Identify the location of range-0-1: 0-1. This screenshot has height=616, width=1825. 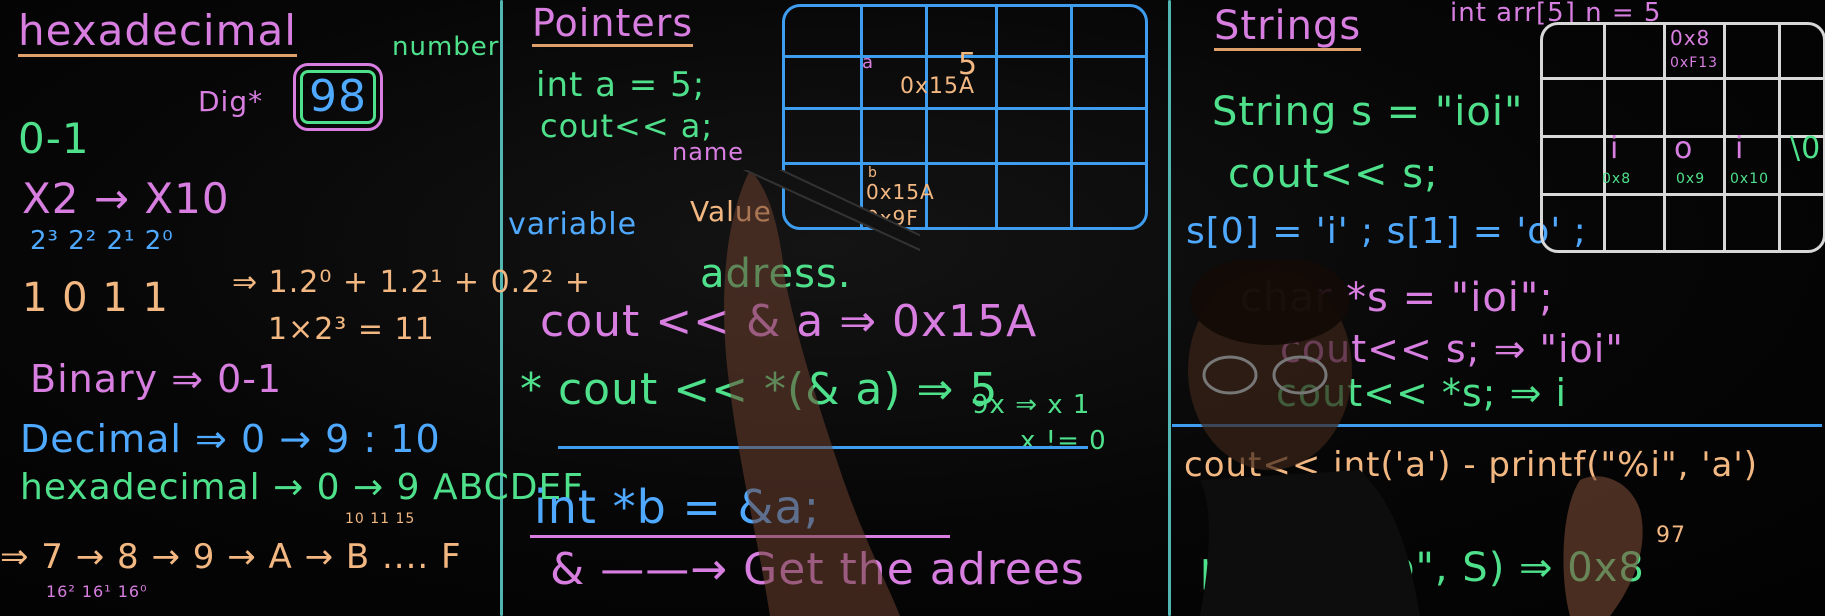
(54, 138).